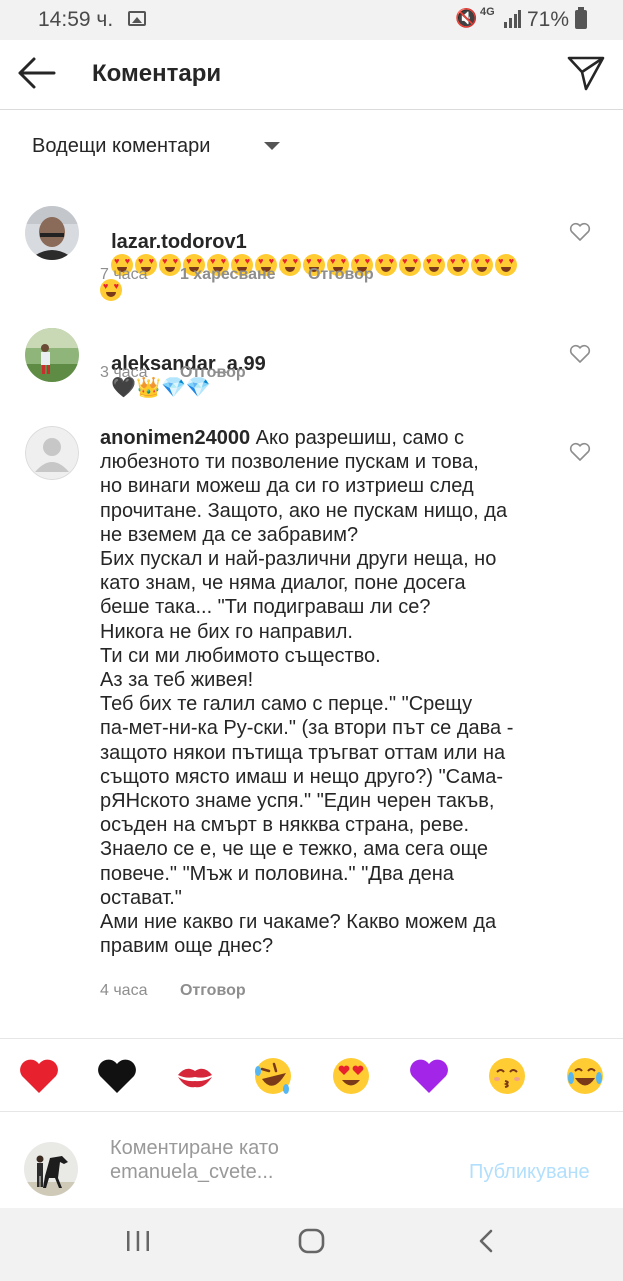 Image resolution: width=623 pixels, height=1281 pixels. Describe the element at coordinates (311, 1075) in the screenshot. I see `quick-reaction-bar` at that location.